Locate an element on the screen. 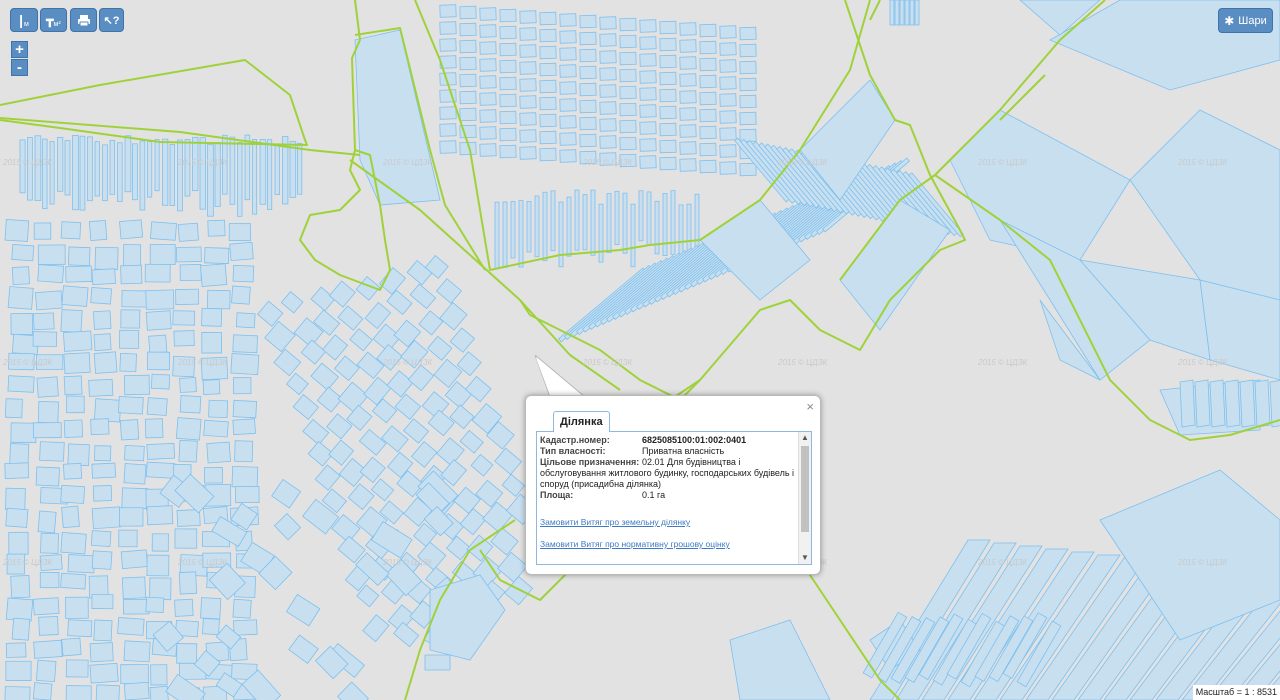  scroll-up-icon: ▲ is located at coordinates (805, 438).